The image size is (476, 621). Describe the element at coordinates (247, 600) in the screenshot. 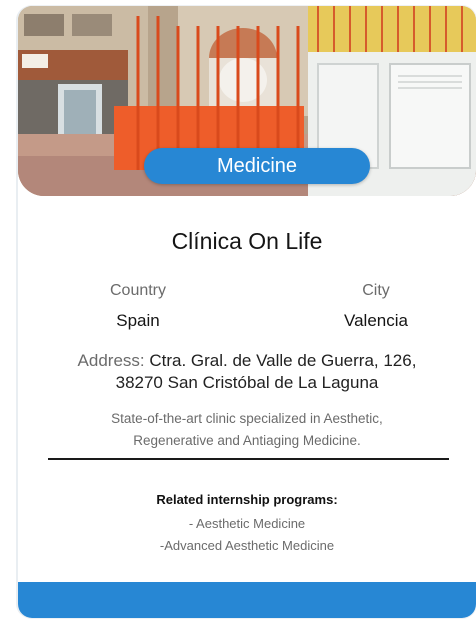

I see `card-footer-button` at that location.